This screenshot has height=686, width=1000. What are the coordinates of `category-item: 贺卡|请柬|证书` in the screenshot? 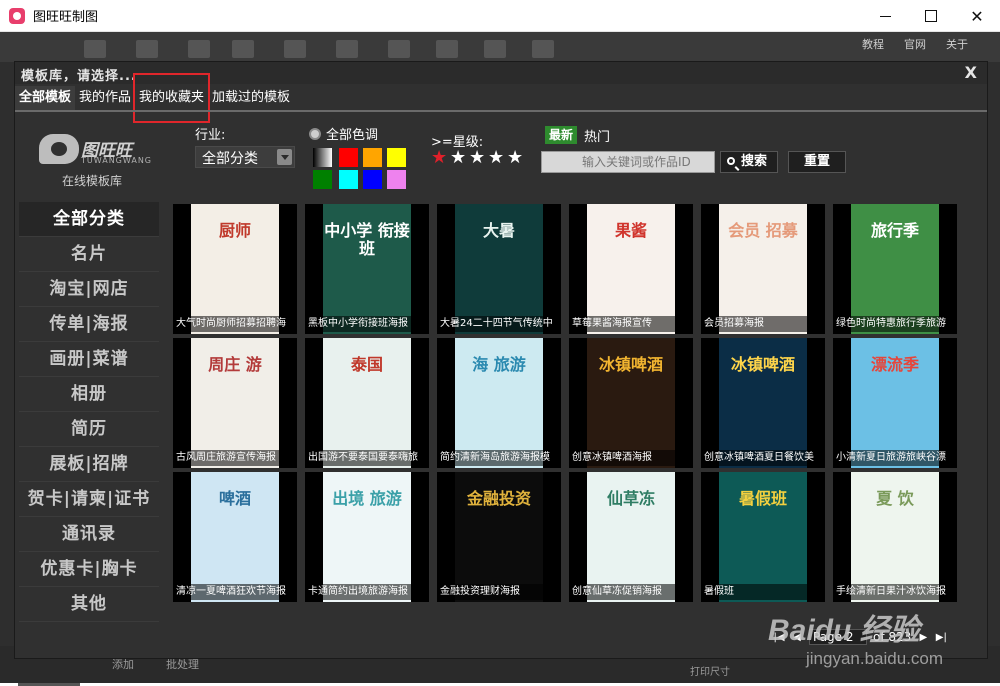 It's located at (89, 499).